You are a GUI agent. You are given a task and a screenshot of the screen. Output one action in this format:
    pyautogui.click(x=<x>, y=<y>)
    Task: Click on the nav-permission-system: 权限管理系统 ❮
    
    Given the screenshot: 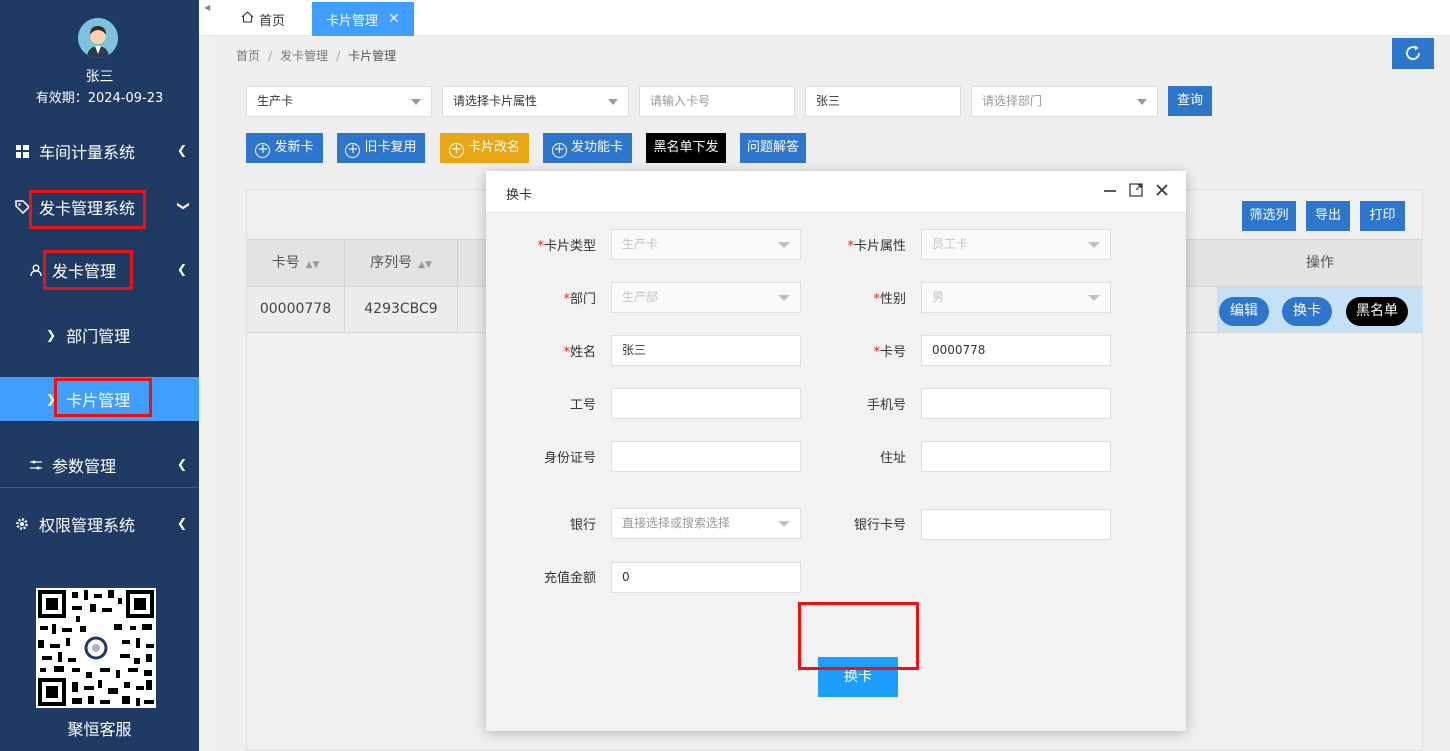 What is the action you would take?
    pyautogui.click(x=99, y=524)
    